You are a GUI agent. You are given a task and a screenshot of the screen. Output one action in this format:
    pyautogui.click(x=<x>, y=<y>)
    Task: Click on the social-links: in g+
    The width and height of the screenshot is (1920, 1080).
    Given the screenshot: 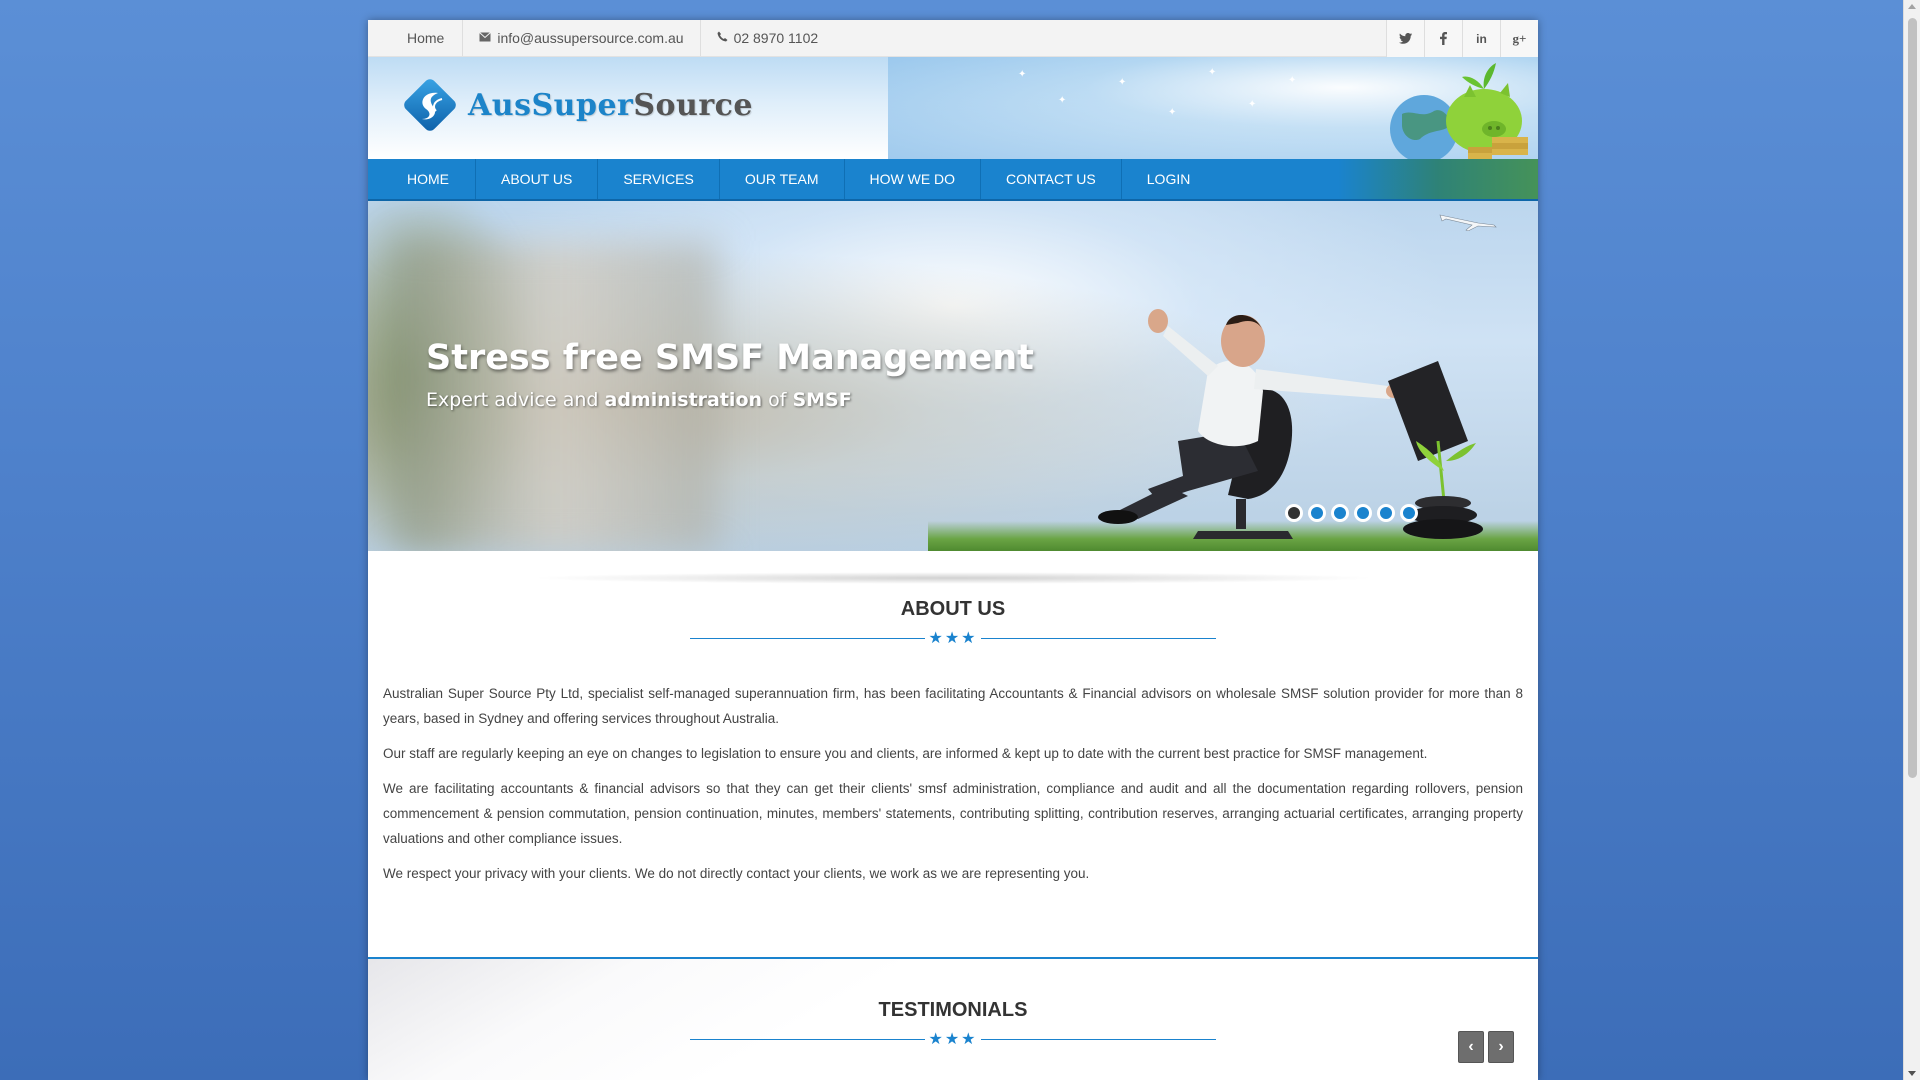 What is the action you would take?
    pyautogui.click(x=1462, y=38)
    